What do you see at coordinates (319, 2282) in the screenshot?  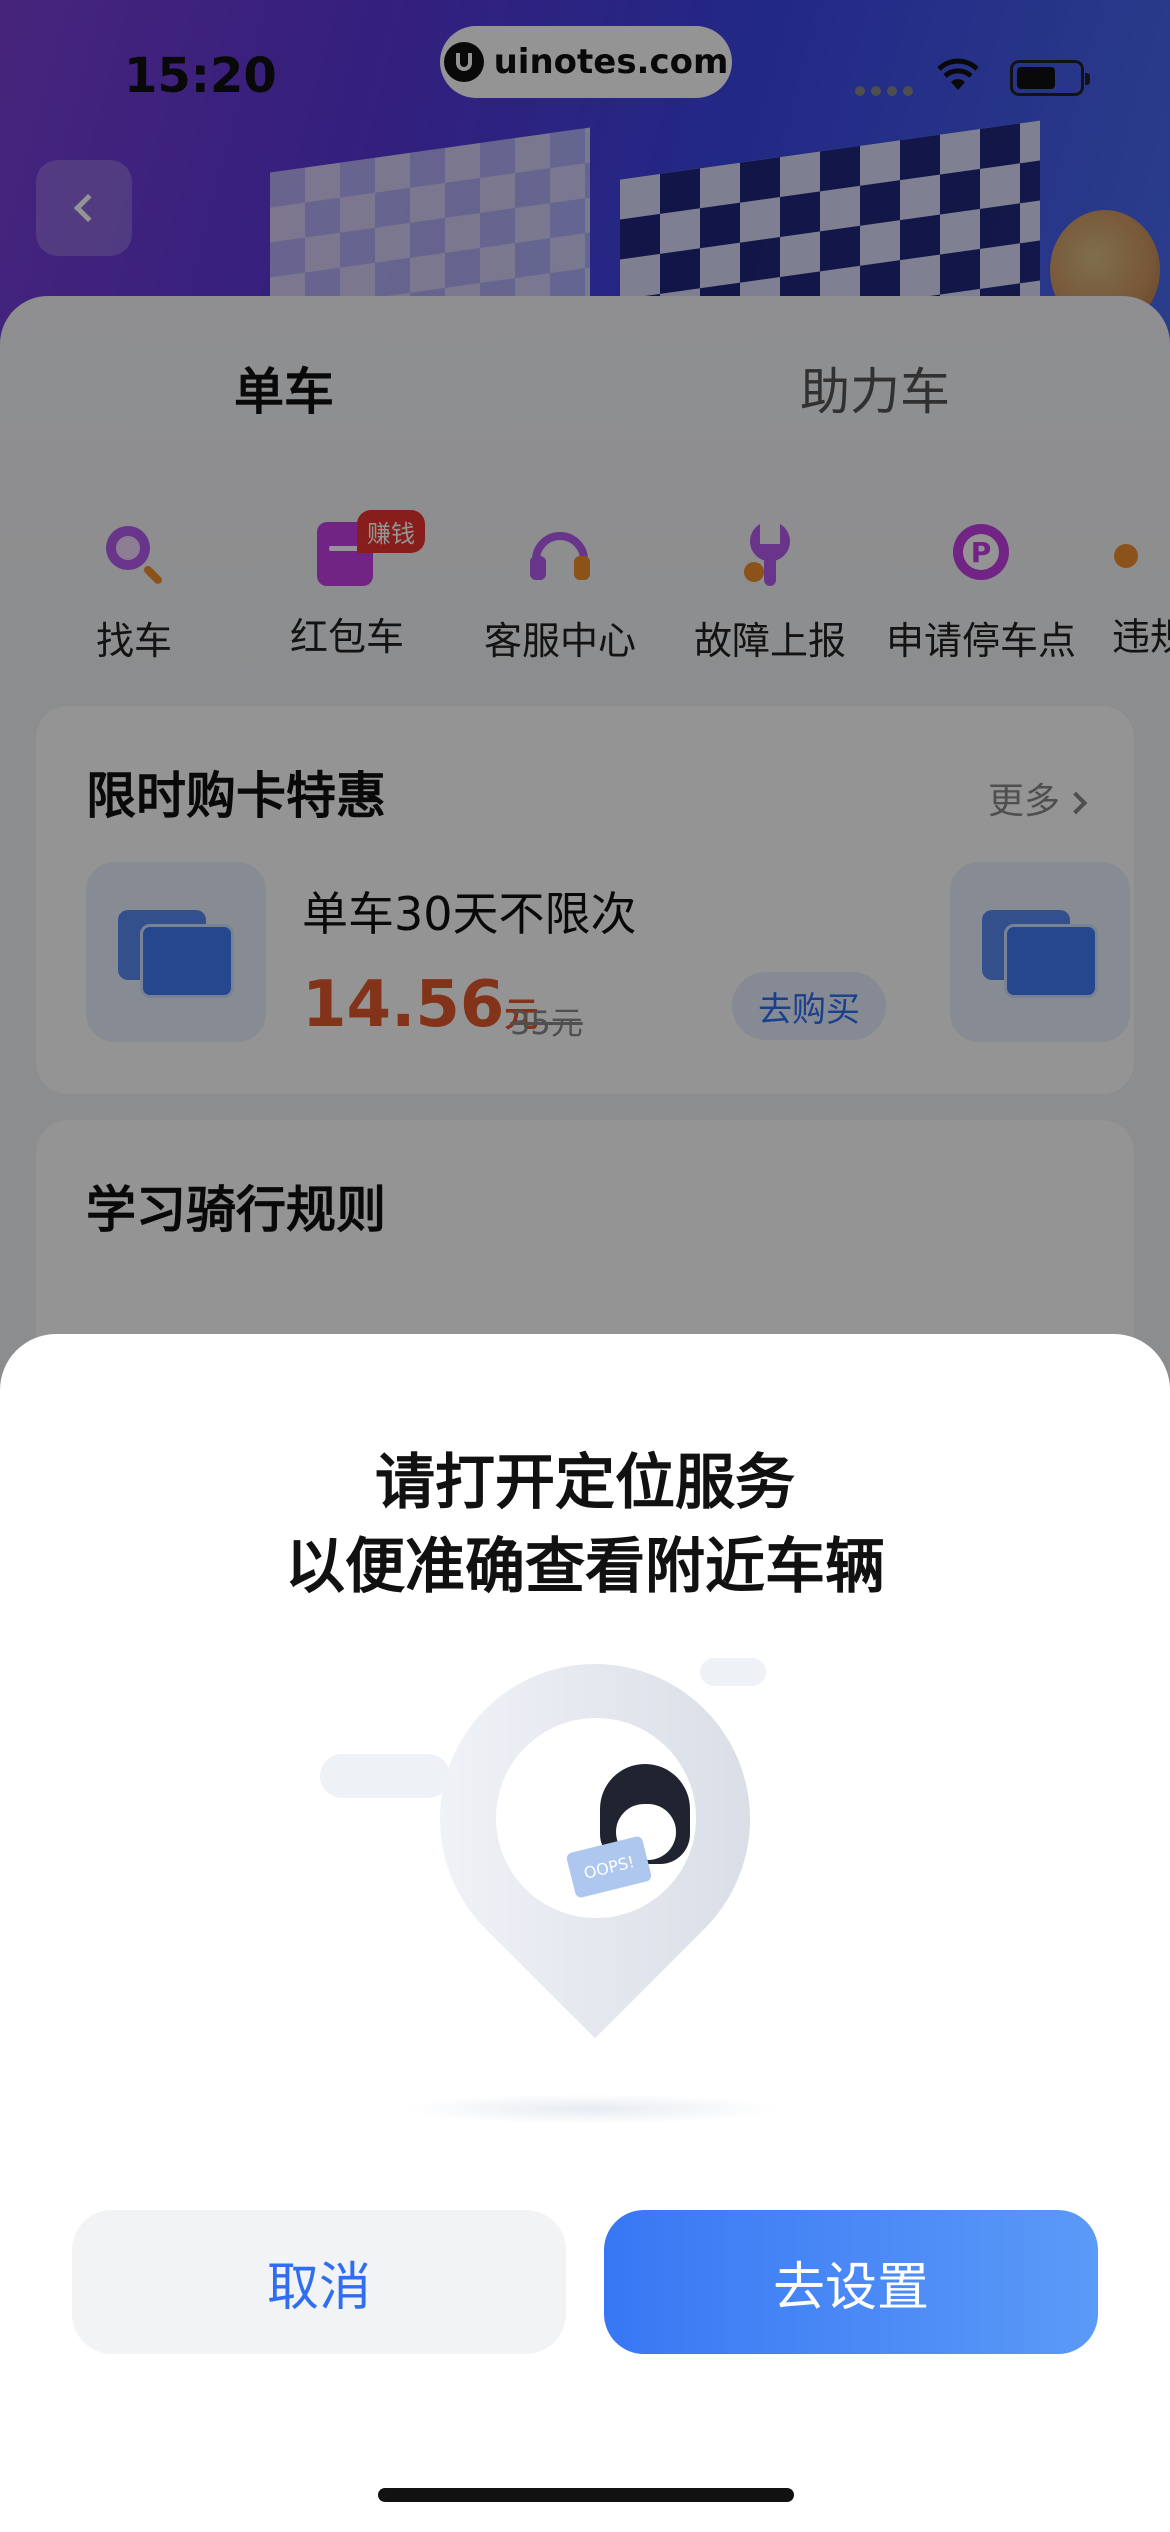 I see `cancel-button: 取消` at bounding box center [319, 2282].